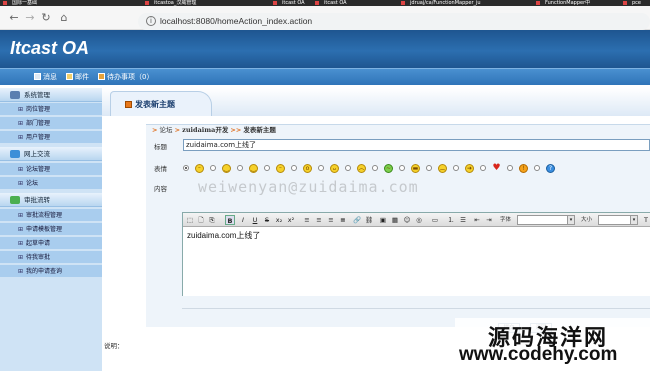  Describe the element at coordinates (46, 18) in the screenshot. I see `reload-icon: ↻` at that location.